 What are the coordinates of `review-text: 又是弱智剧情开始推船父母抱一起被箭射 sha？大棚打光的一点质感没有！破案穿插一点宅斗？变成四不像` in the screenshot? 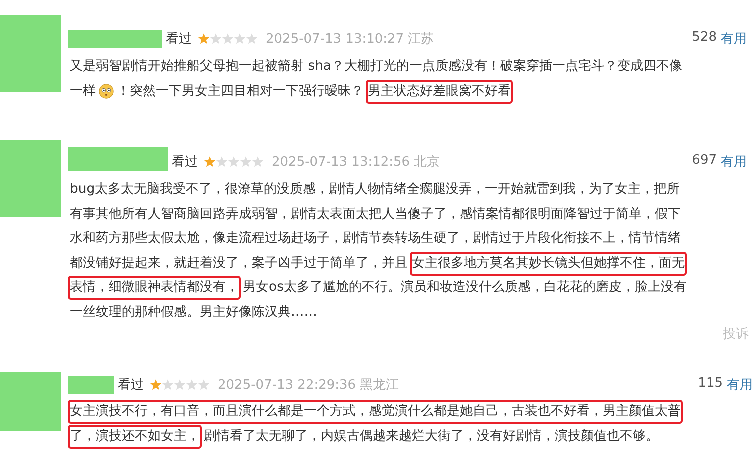 It's located at (376, 67).